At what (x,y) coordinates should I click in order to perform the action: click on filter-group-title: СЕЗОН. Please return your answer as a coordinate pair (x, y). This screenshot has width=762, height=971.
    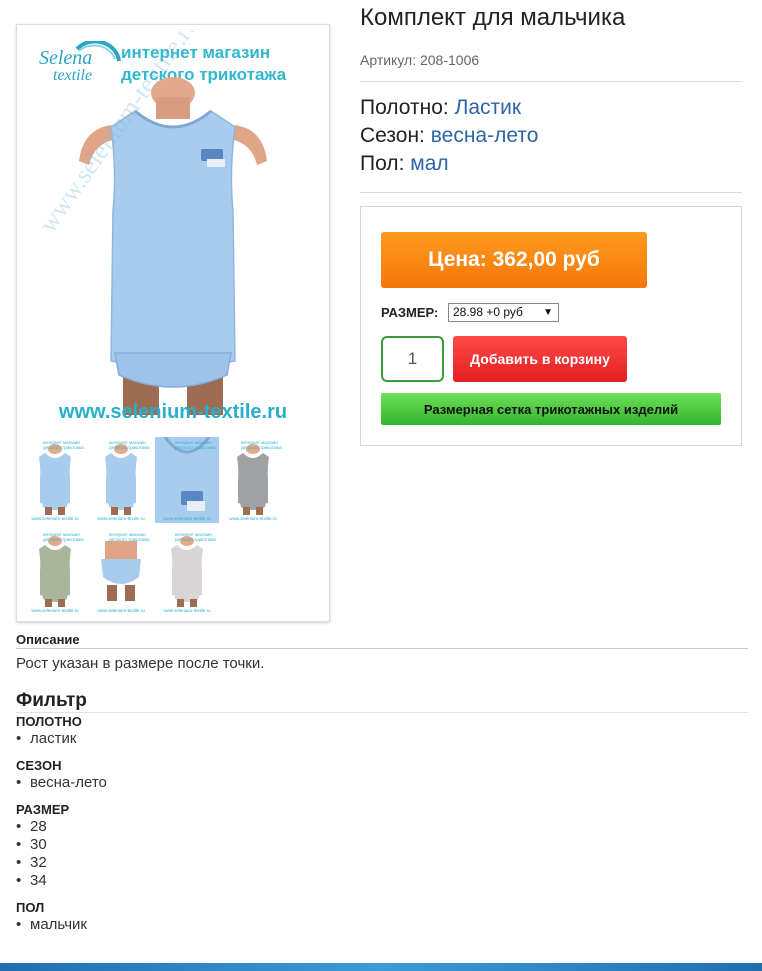
    Looking at the image, I should click on (39, 765).